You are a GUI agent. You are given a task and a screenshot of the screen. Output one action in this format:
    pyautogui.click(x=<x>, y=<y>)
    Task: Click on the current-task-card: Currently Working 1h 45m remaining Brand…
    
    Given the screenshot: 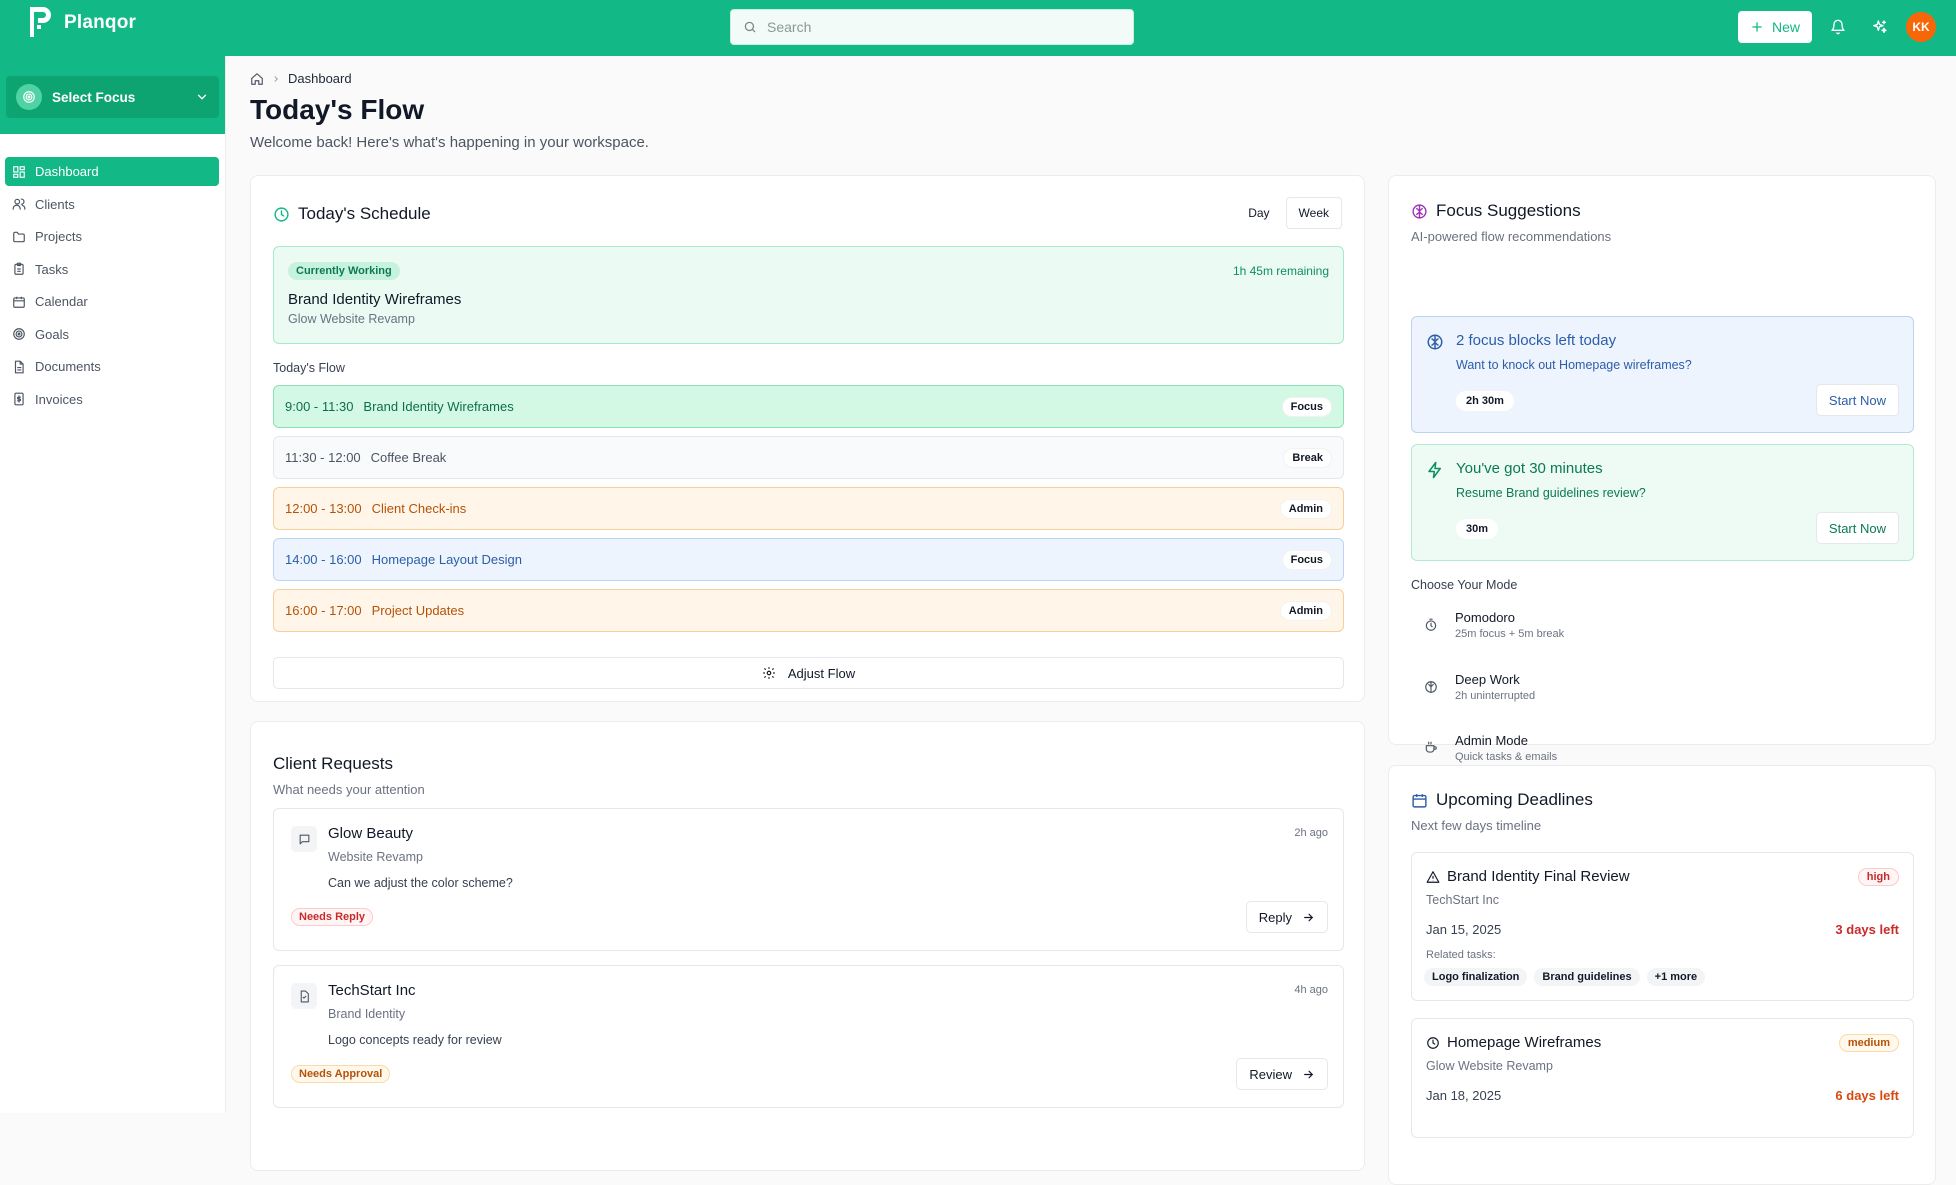 What is the action you would take?
    pyautogui.click(x=808, y=295)
    